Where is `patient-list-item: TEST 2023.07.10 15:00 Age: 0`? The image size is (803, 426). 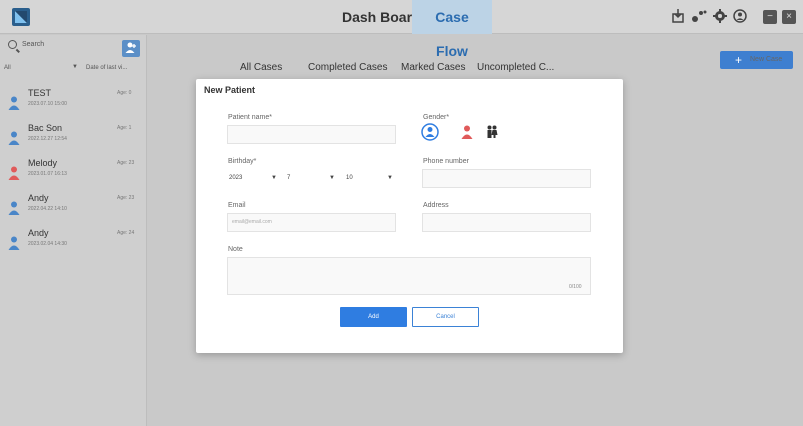 patient-list-item: TEST 2023.07.10 15:00 Age: 0 is located at coordinates (73, 103).